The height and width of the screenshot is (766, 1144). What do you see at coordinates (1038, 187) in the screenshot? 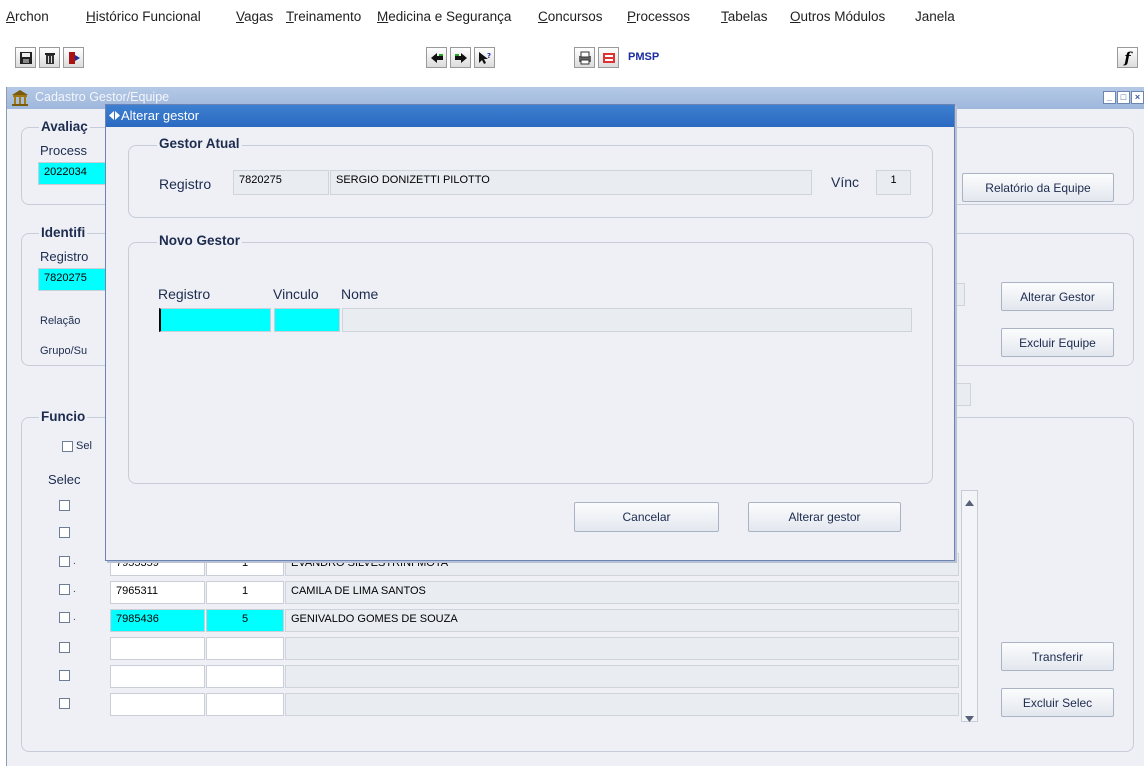
I see `relatorio-equipe-button: Relatório da Equipe` at bounding box center [1038, 187].